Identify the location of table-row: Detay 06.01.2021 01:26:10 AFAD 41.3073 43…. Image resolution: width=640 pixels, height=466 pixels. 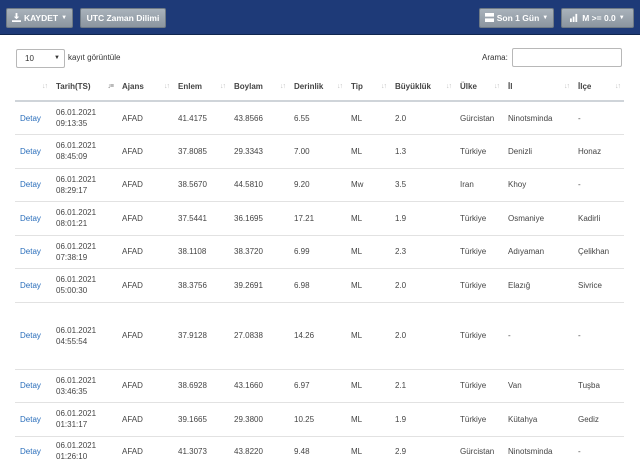
(319, 450).